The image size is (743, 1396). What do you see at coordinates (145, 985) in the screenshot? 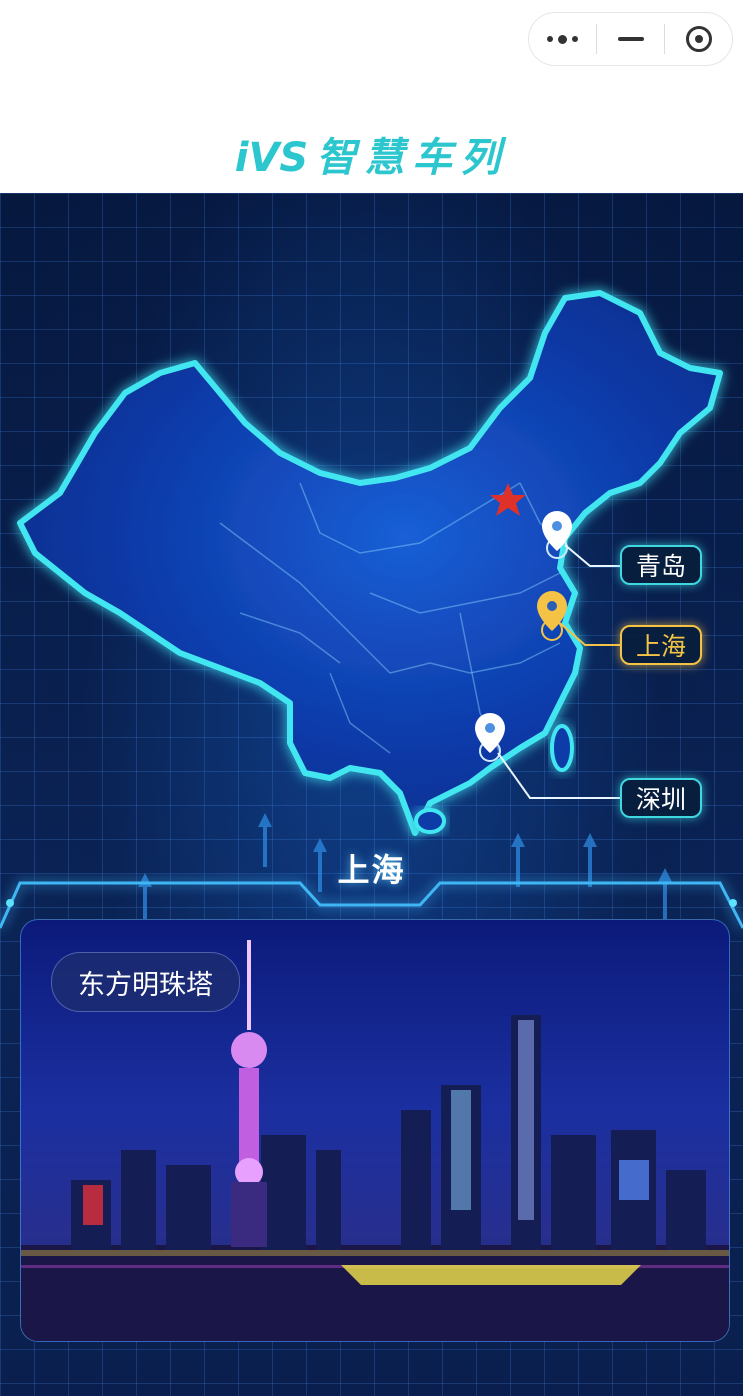
I see `landmark-name: 东方明珠塔` at bounding box center [145, 985].